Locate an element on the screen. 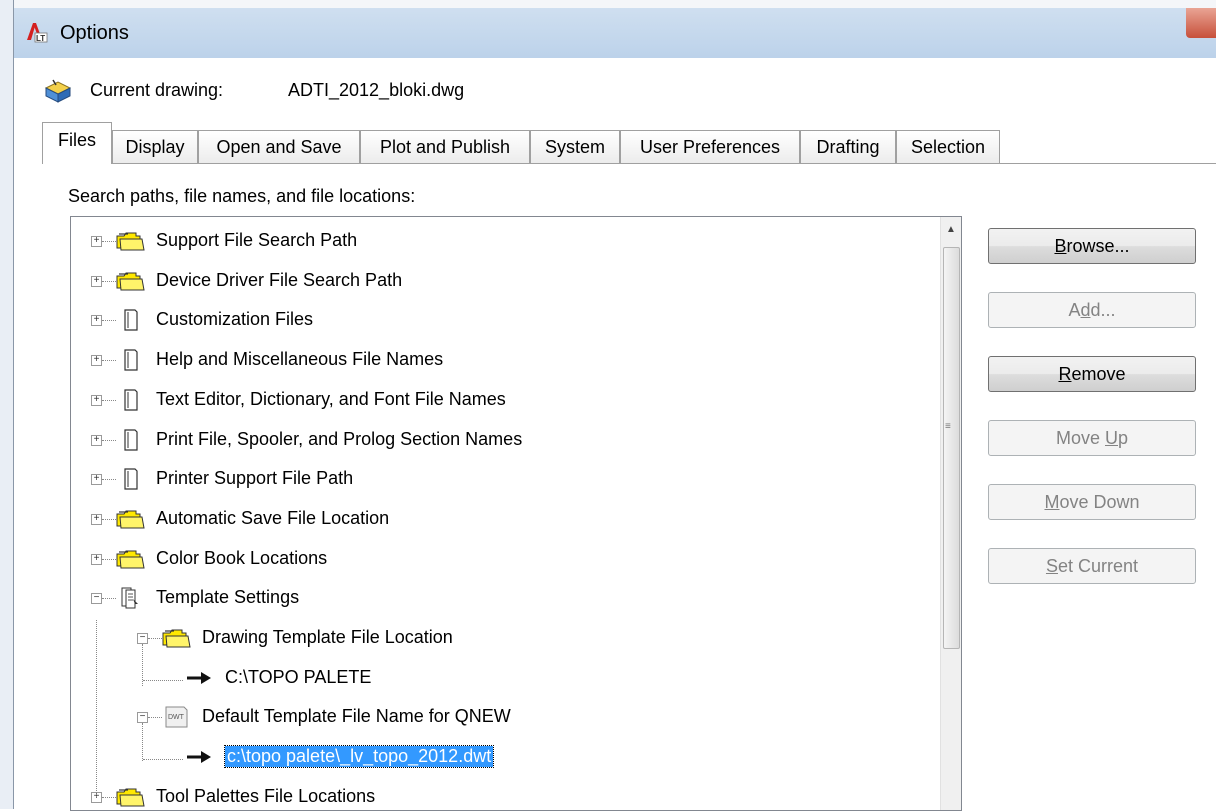  tree-row: + Automatic Save File Location is located at coordinates (501, 519).